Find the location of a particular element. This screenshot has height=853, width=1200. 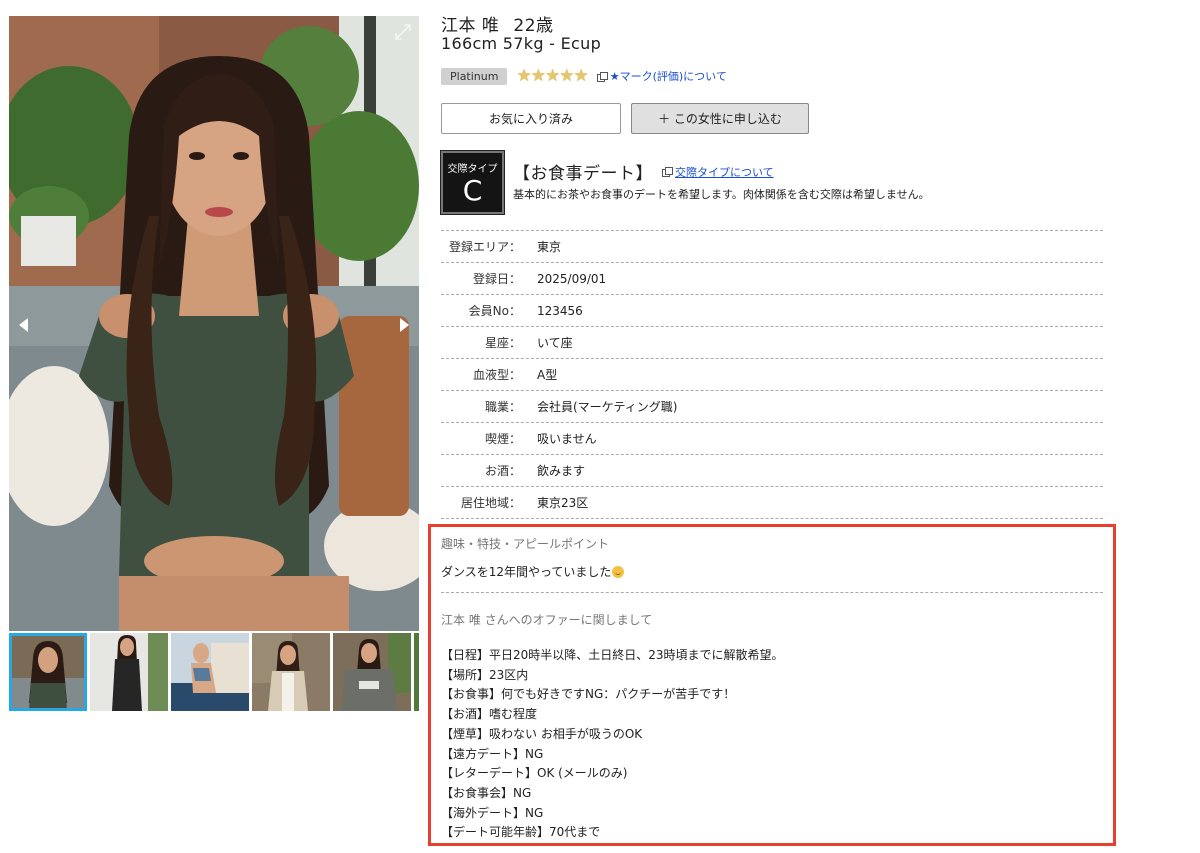

profile-size: 166cm 57kg - Ecup is located at coordinates (521, 43).